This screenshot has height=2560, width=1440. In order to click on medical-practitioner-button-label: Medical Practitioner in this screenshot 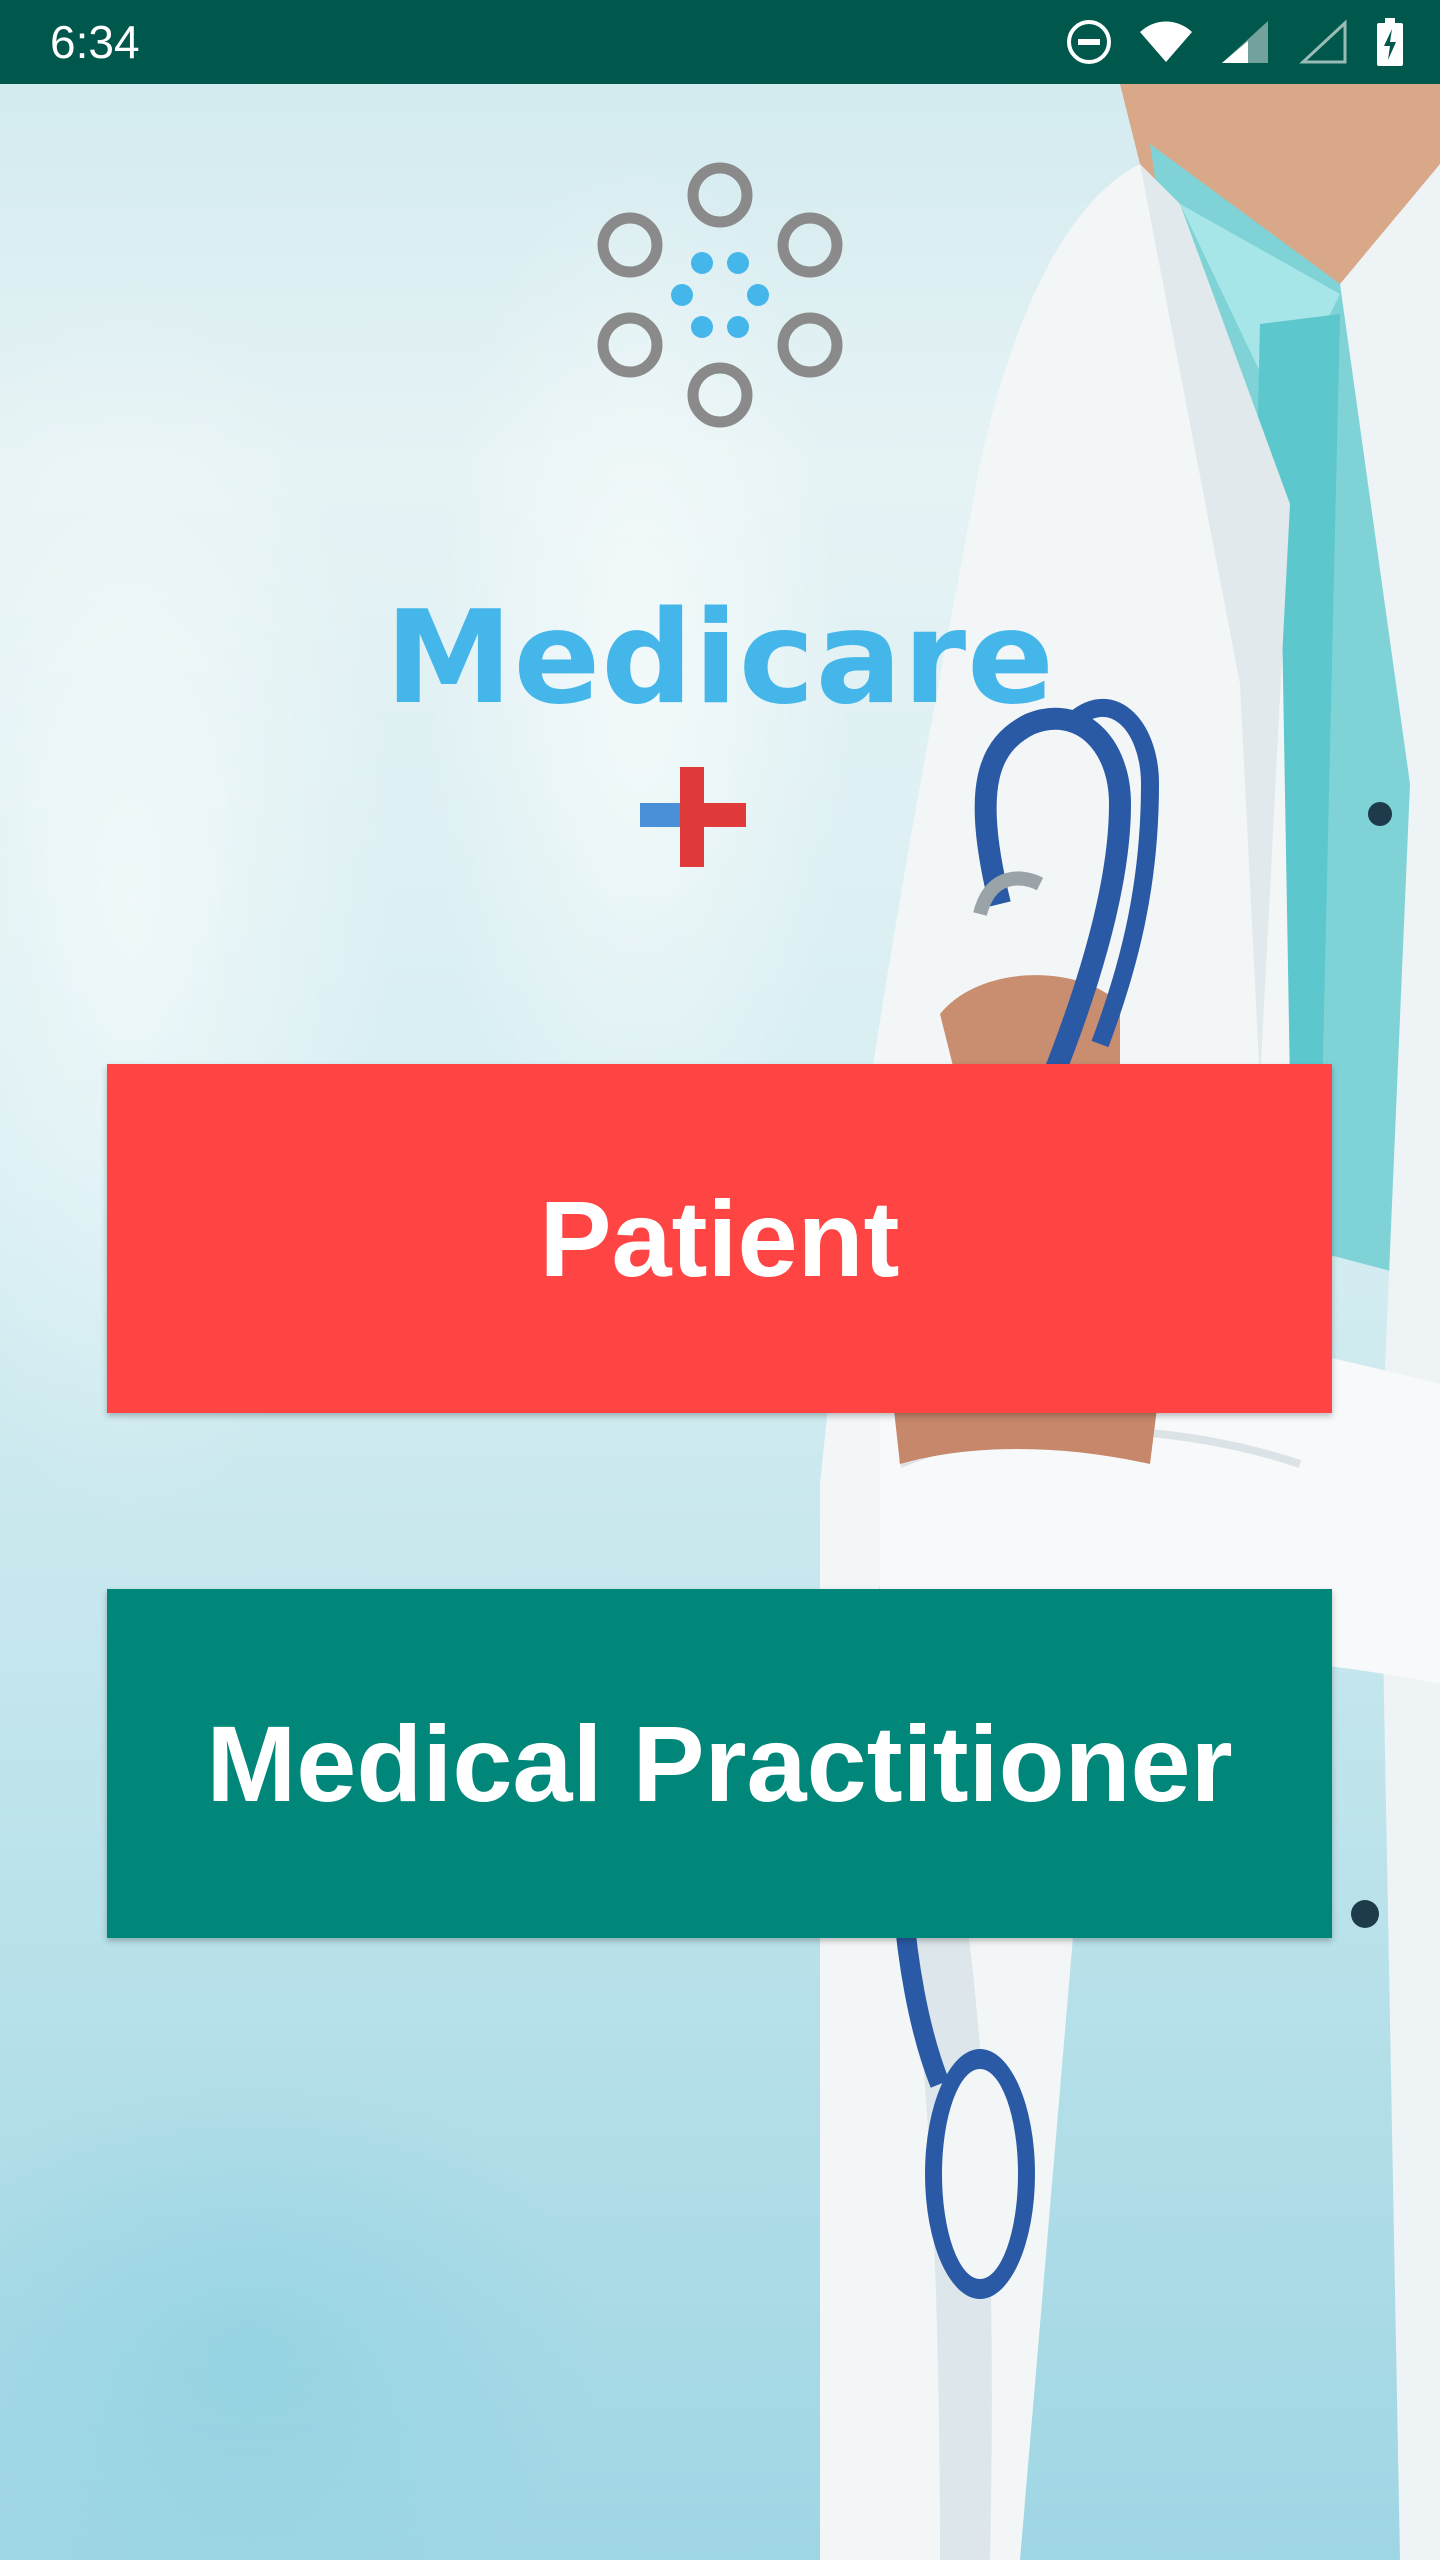, I will do `click(719, 1763)`.